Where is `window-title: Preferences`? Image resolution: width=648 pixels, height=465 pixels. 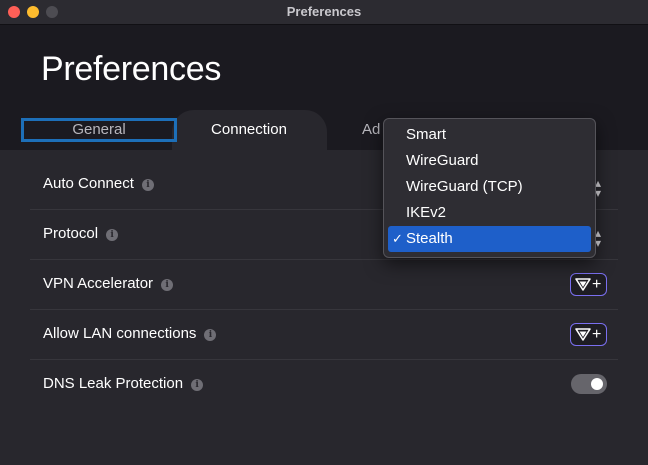 window-title: Preferences is located at coordinates (324, 11).